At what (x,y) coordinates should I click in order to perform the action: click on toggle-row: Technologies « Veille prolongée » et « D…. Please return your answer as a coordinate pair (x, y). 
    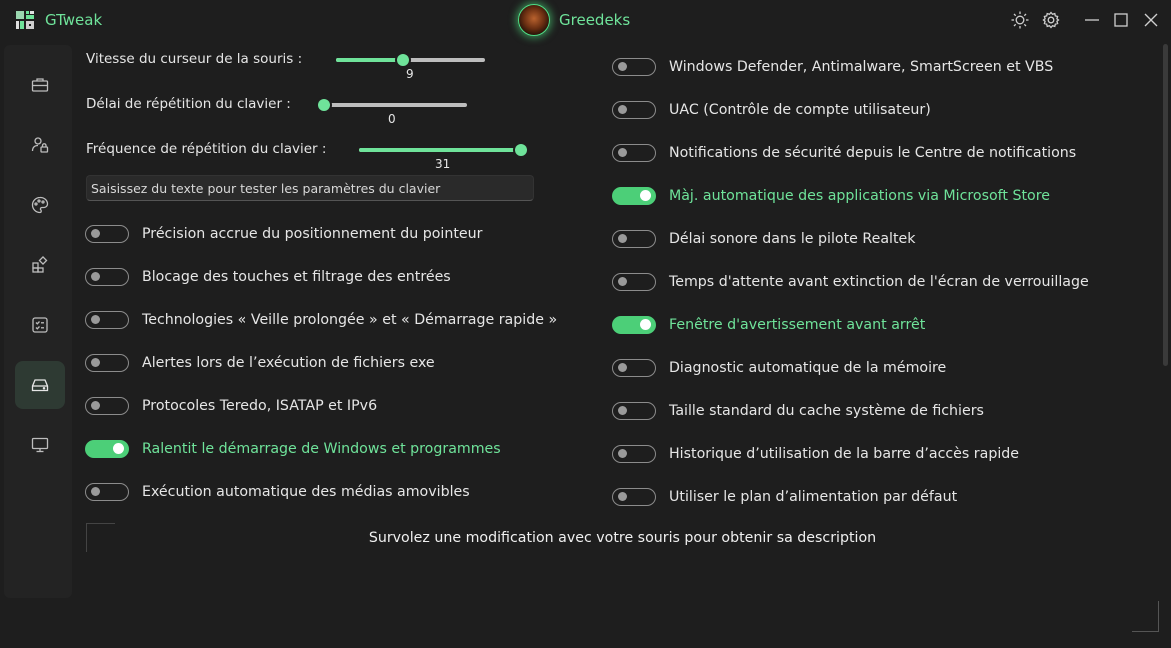
    Looking at the image, I should click on (345, 323).